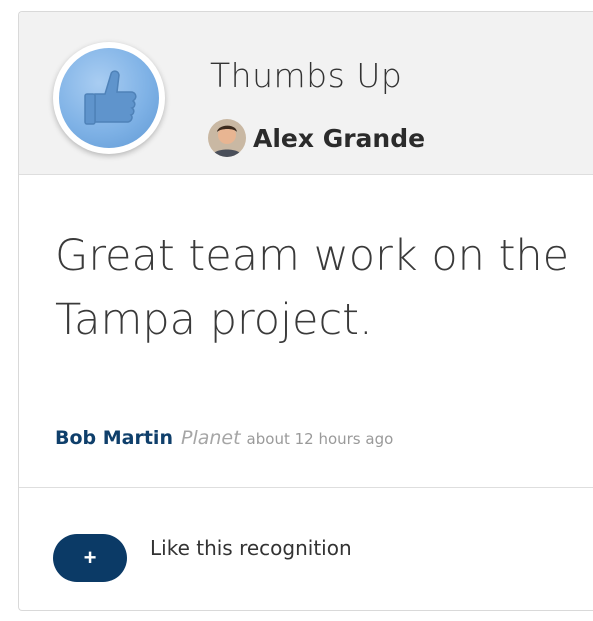 This screenshot has height=621, width=593. Describe the element at coordinates (339, 138) in the screenshot. I see `giver-name: Alex Grande` at that location.